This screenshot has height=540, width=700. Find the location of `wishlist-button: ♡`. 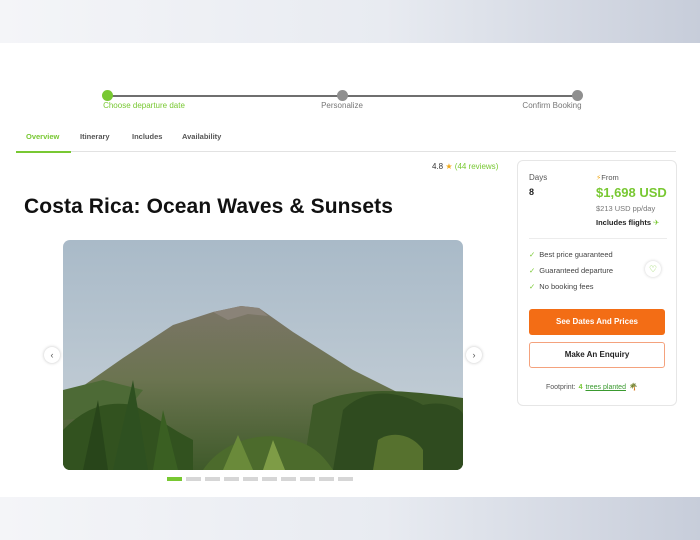

wishlist-button: ♡ is located at coordinates (653, 269).